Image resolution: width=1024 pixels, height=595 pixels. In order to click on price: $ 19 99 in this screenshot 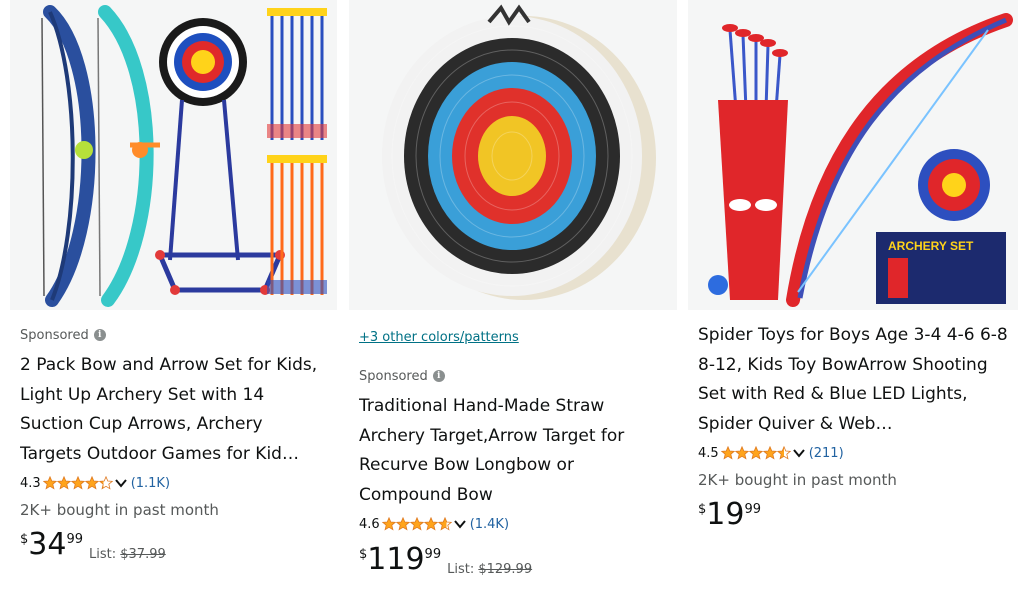, I will do `click(853, 515)`.